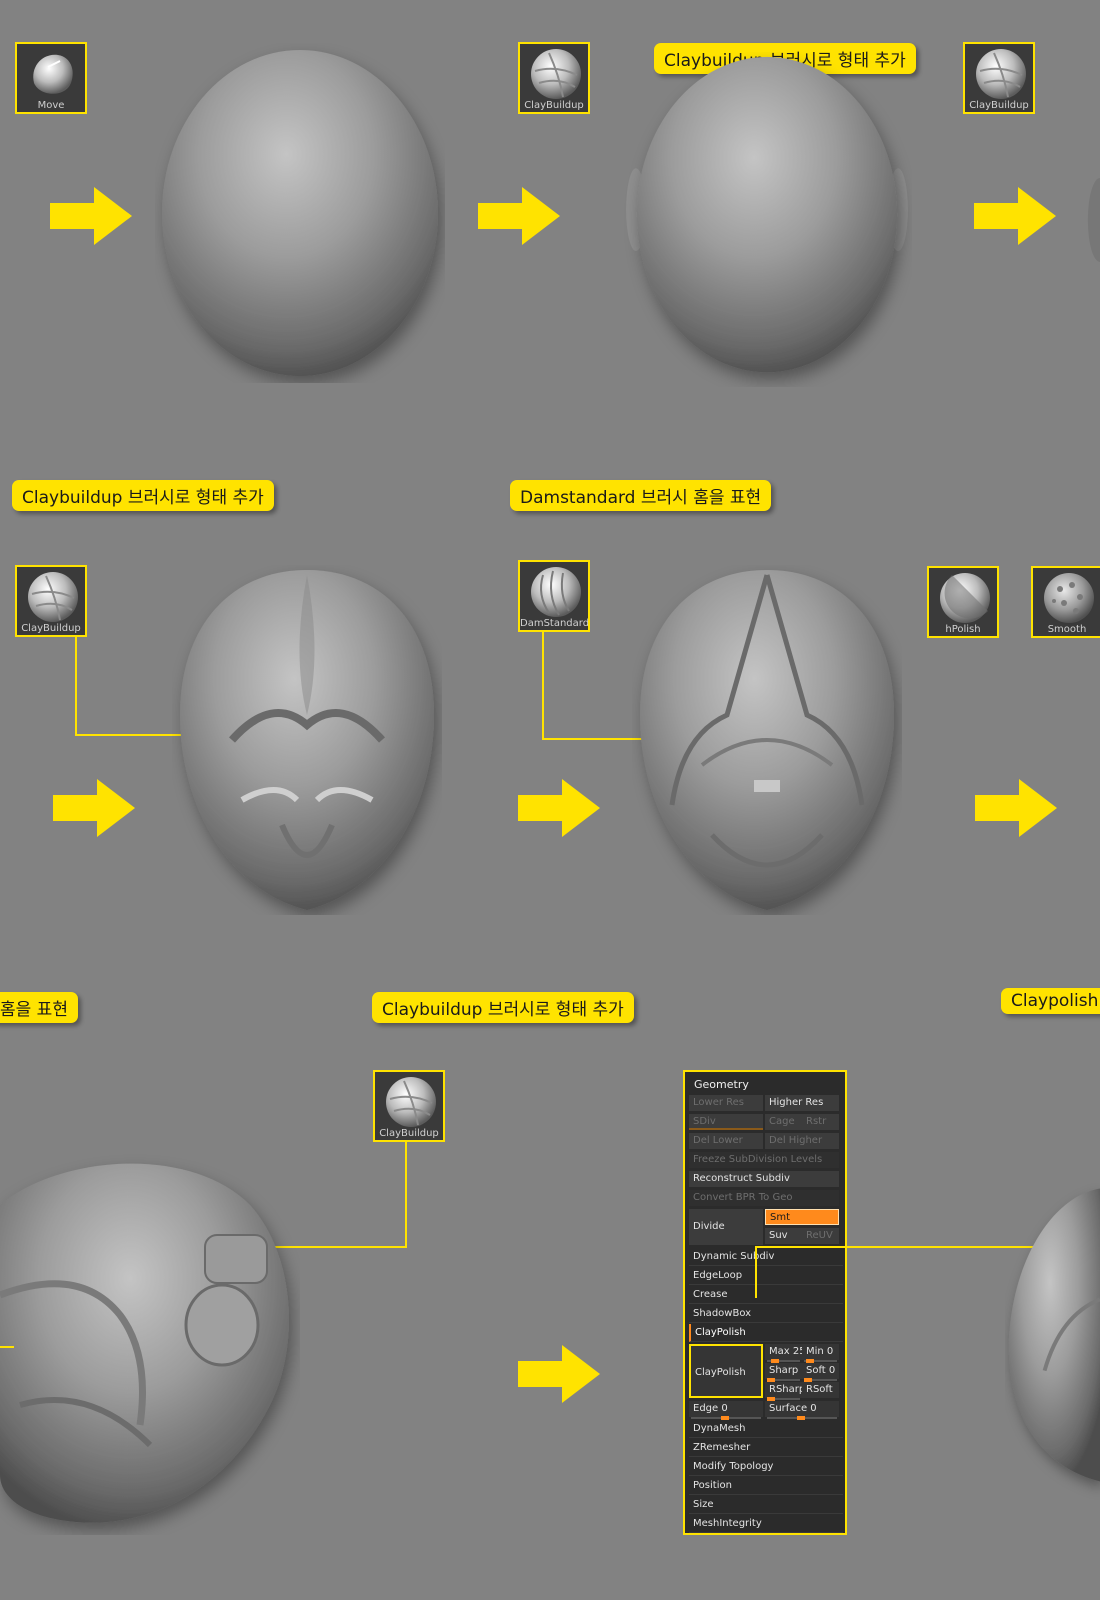 The height and width of the screenshot is (1600, 1100). What do you see at coordinates (764, 1198) in the screenshot?
I see `convert-bpr-button: Convert BPR To Geo` at bounding box center [764, 1198].